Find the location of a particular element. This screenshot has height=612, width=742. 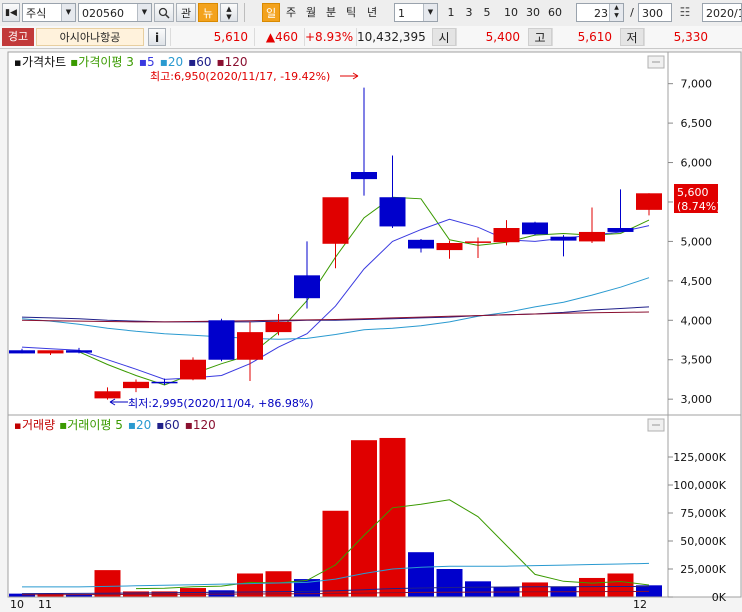

low-annotation: 최저:2,995(2020/11/04, +86.98%) is located at coordinates (221, 403).